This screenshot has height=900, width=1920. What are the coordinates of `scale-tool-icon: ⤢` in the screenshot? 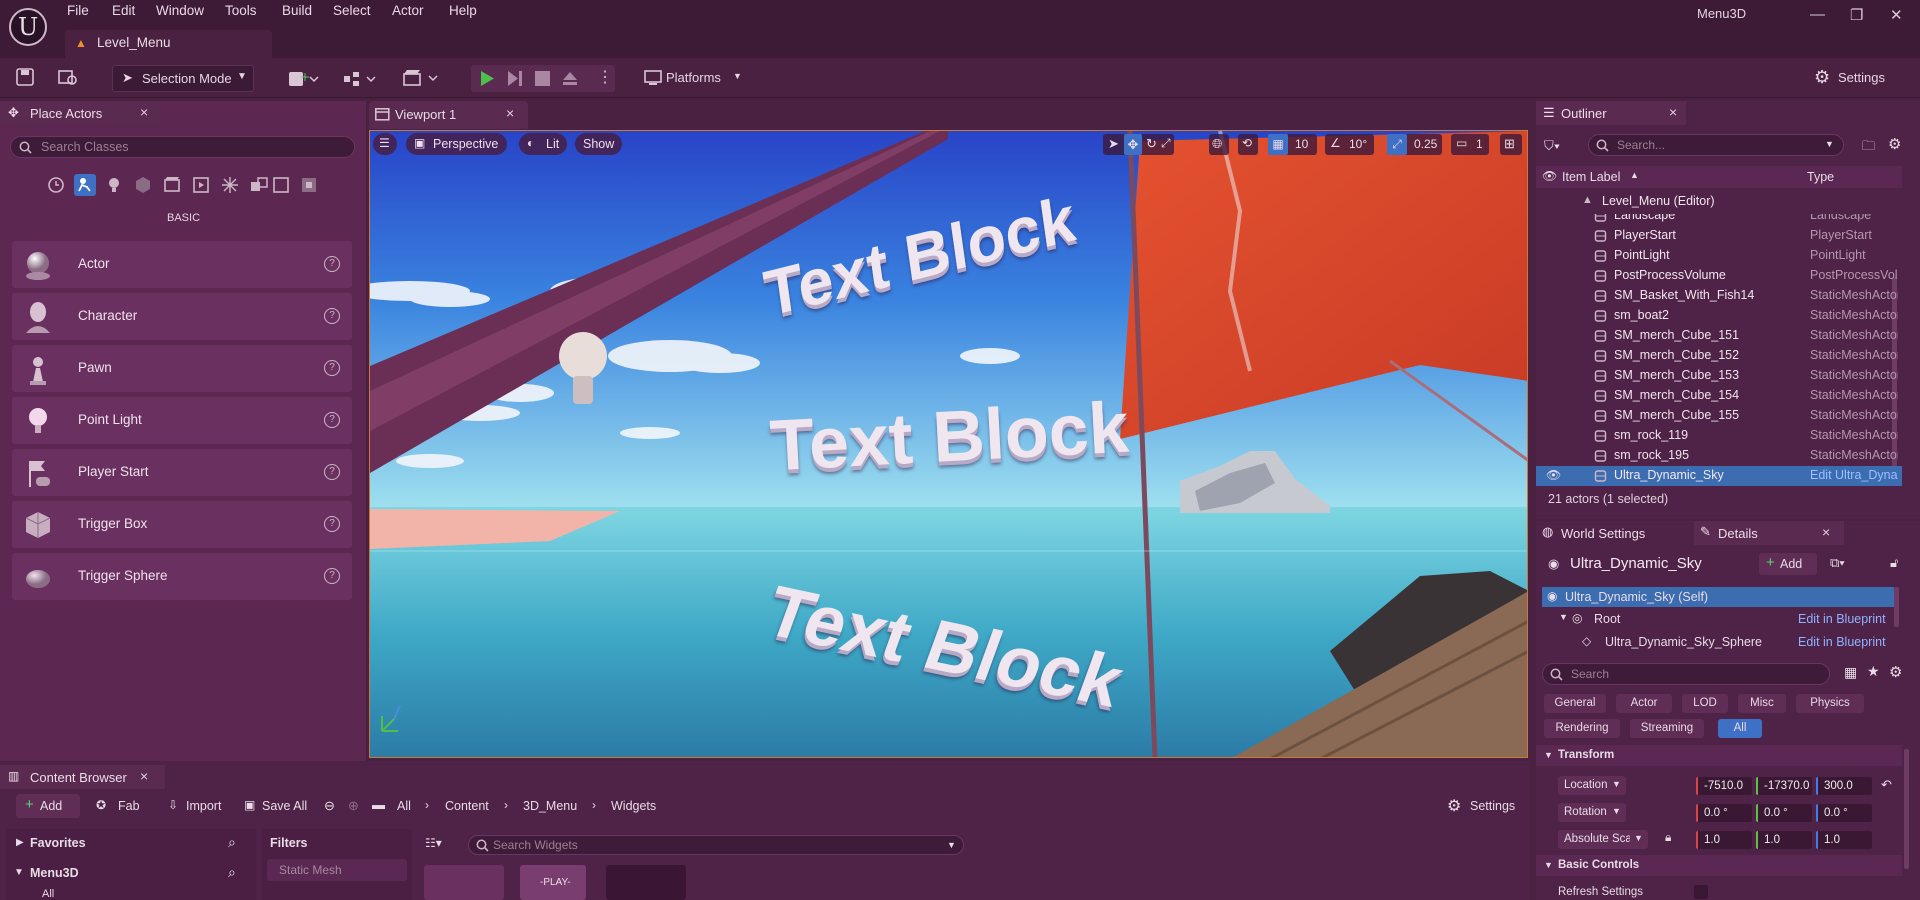 It's located at (1166, 143).